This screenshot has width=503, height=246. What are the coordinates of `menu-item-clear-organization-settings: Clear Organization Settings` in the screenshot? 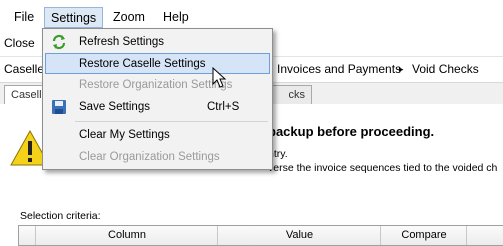 It's located at (157, 157).